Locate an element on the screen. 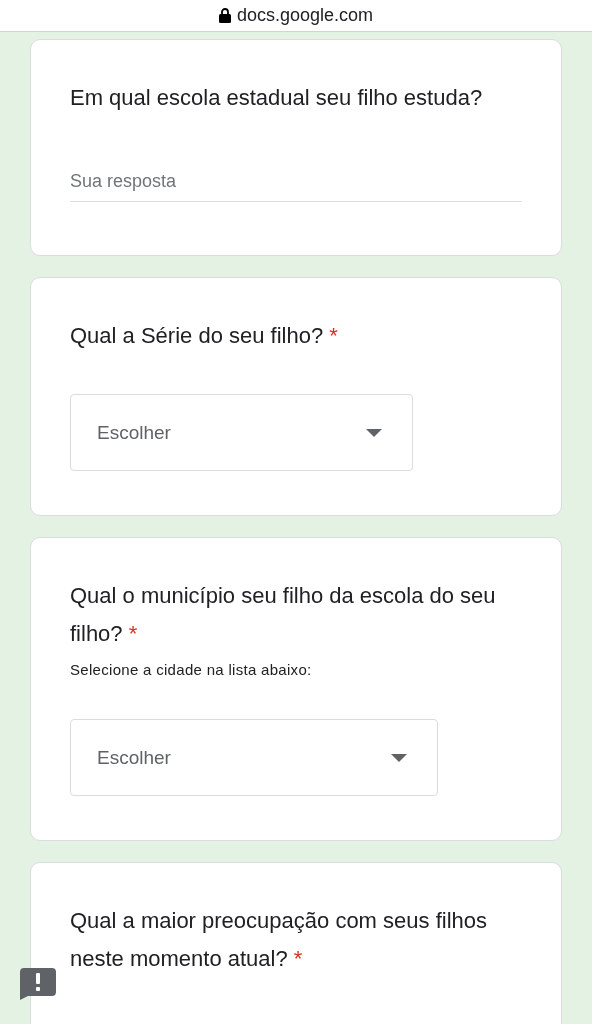 This screenshot has height=1024, width=592. answer-field: Sua resposta is located at coordinates (296, 181).